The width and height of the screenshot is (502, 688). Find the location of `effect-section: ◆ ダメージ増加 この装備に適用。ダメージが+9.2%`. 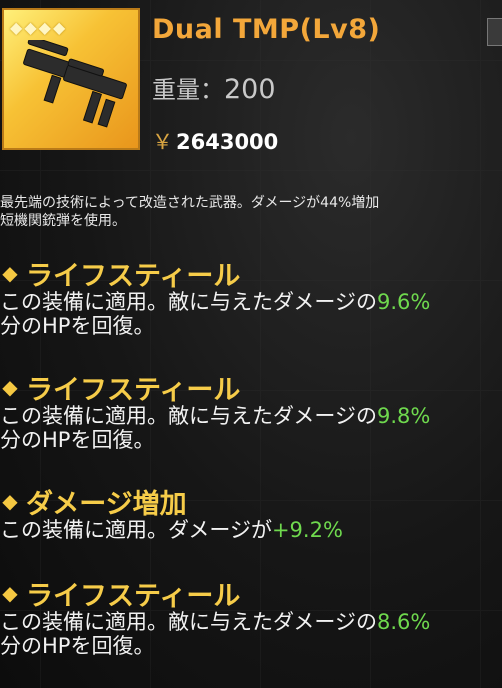

effect-section: ◆ ダメージ増加 この装備に適用。ダメージが+9.2% is located at coordinates (251, 513).